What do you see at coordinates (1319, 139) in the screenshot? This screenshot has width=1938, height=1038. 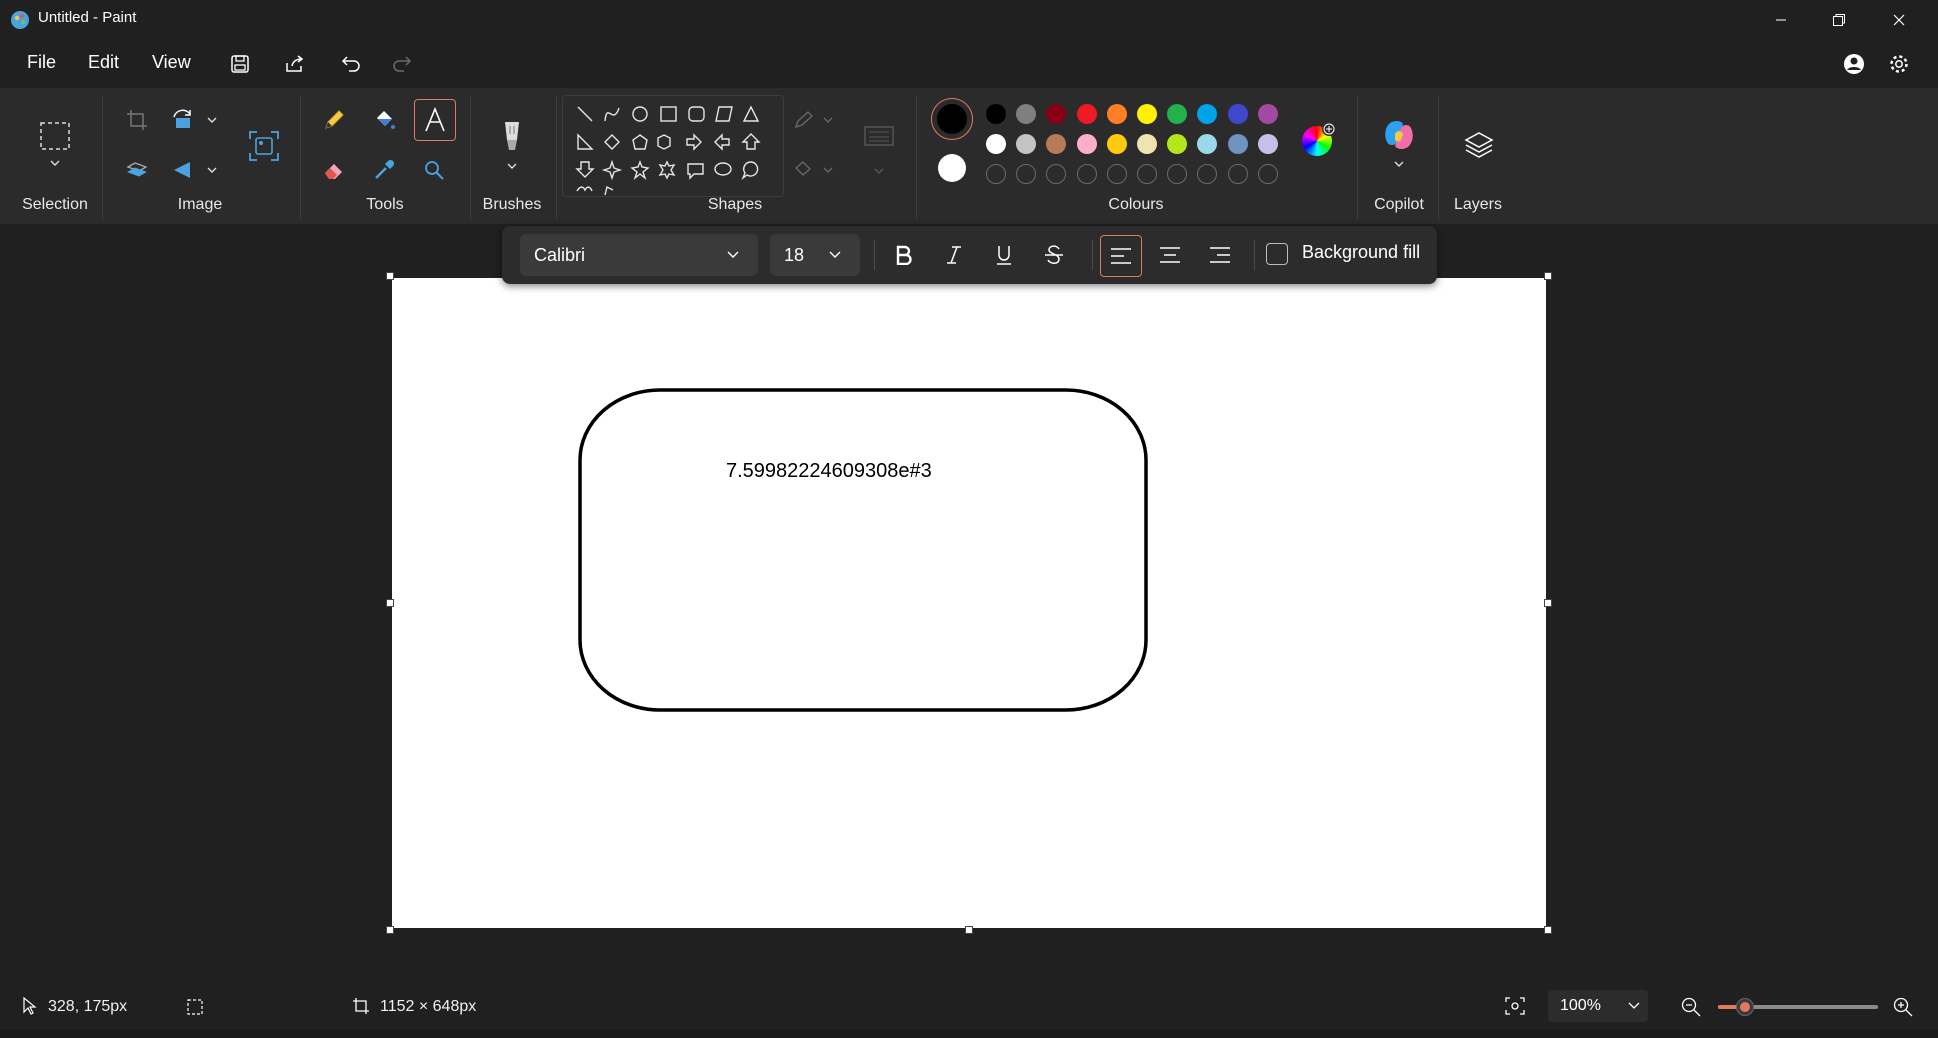 I see `edit-colors-button` at bounding box center [1319, 139].